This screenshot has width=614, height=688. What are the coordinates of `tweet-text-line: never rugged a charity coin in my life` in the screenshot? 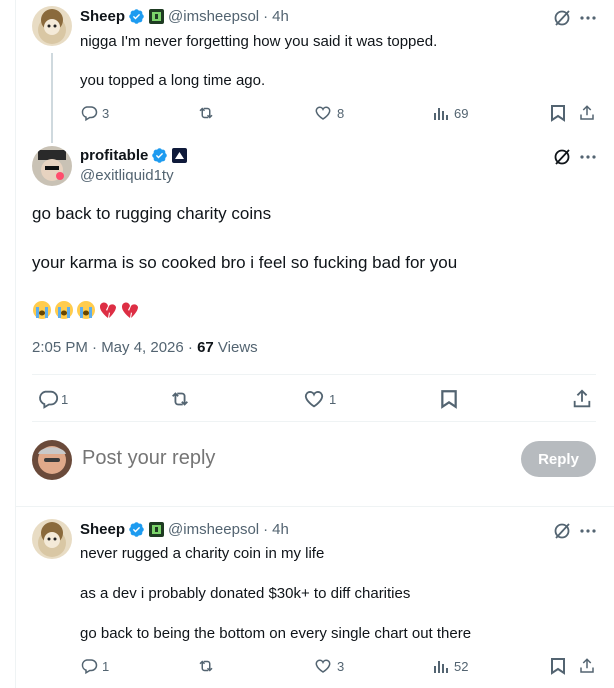 It's located at (202, 553).